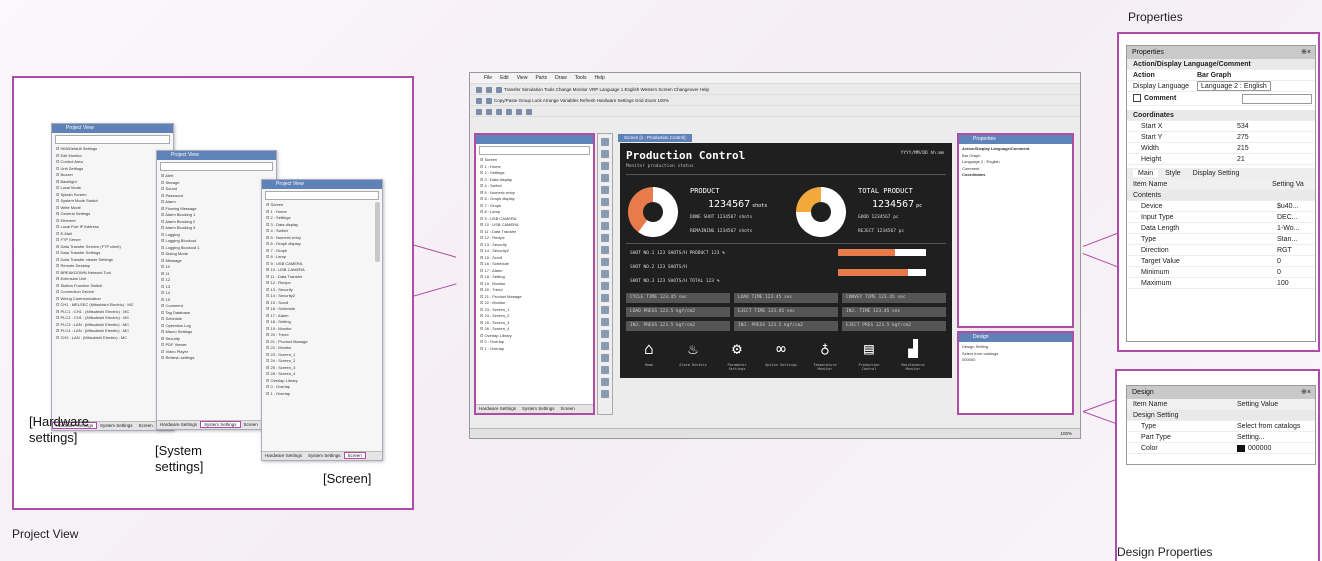 This screenshot has width=1322, height=561. Describe the element at coordinates (869, 348) in the screenshot. I see `production-icon: ▤` at that location.